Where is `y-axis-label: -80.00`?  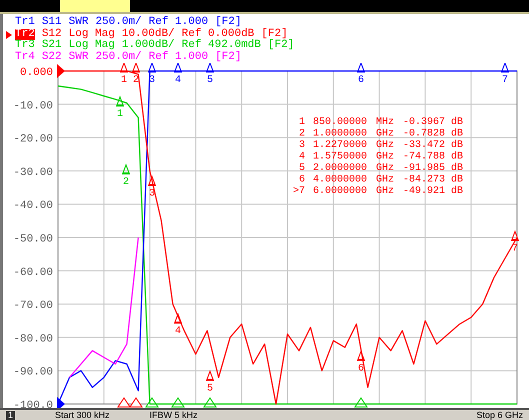 y-axis-label: -80.00 is located at coordinates (33, 339).